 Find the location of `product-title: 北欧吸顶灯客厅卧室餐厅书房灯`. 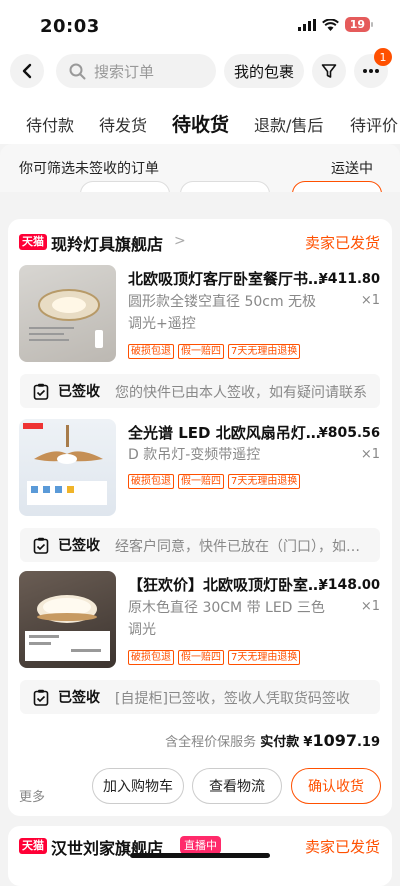

product-title: 北欧吸顶灯客厅卧室餐厅书房灯 is located at coordinates (228, 278).